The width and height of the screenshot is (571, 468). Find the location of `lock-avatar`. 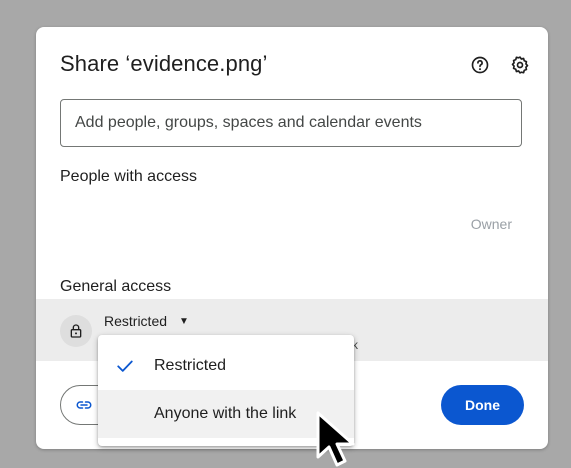

lock-avatar is located at coordinates (76, 331).